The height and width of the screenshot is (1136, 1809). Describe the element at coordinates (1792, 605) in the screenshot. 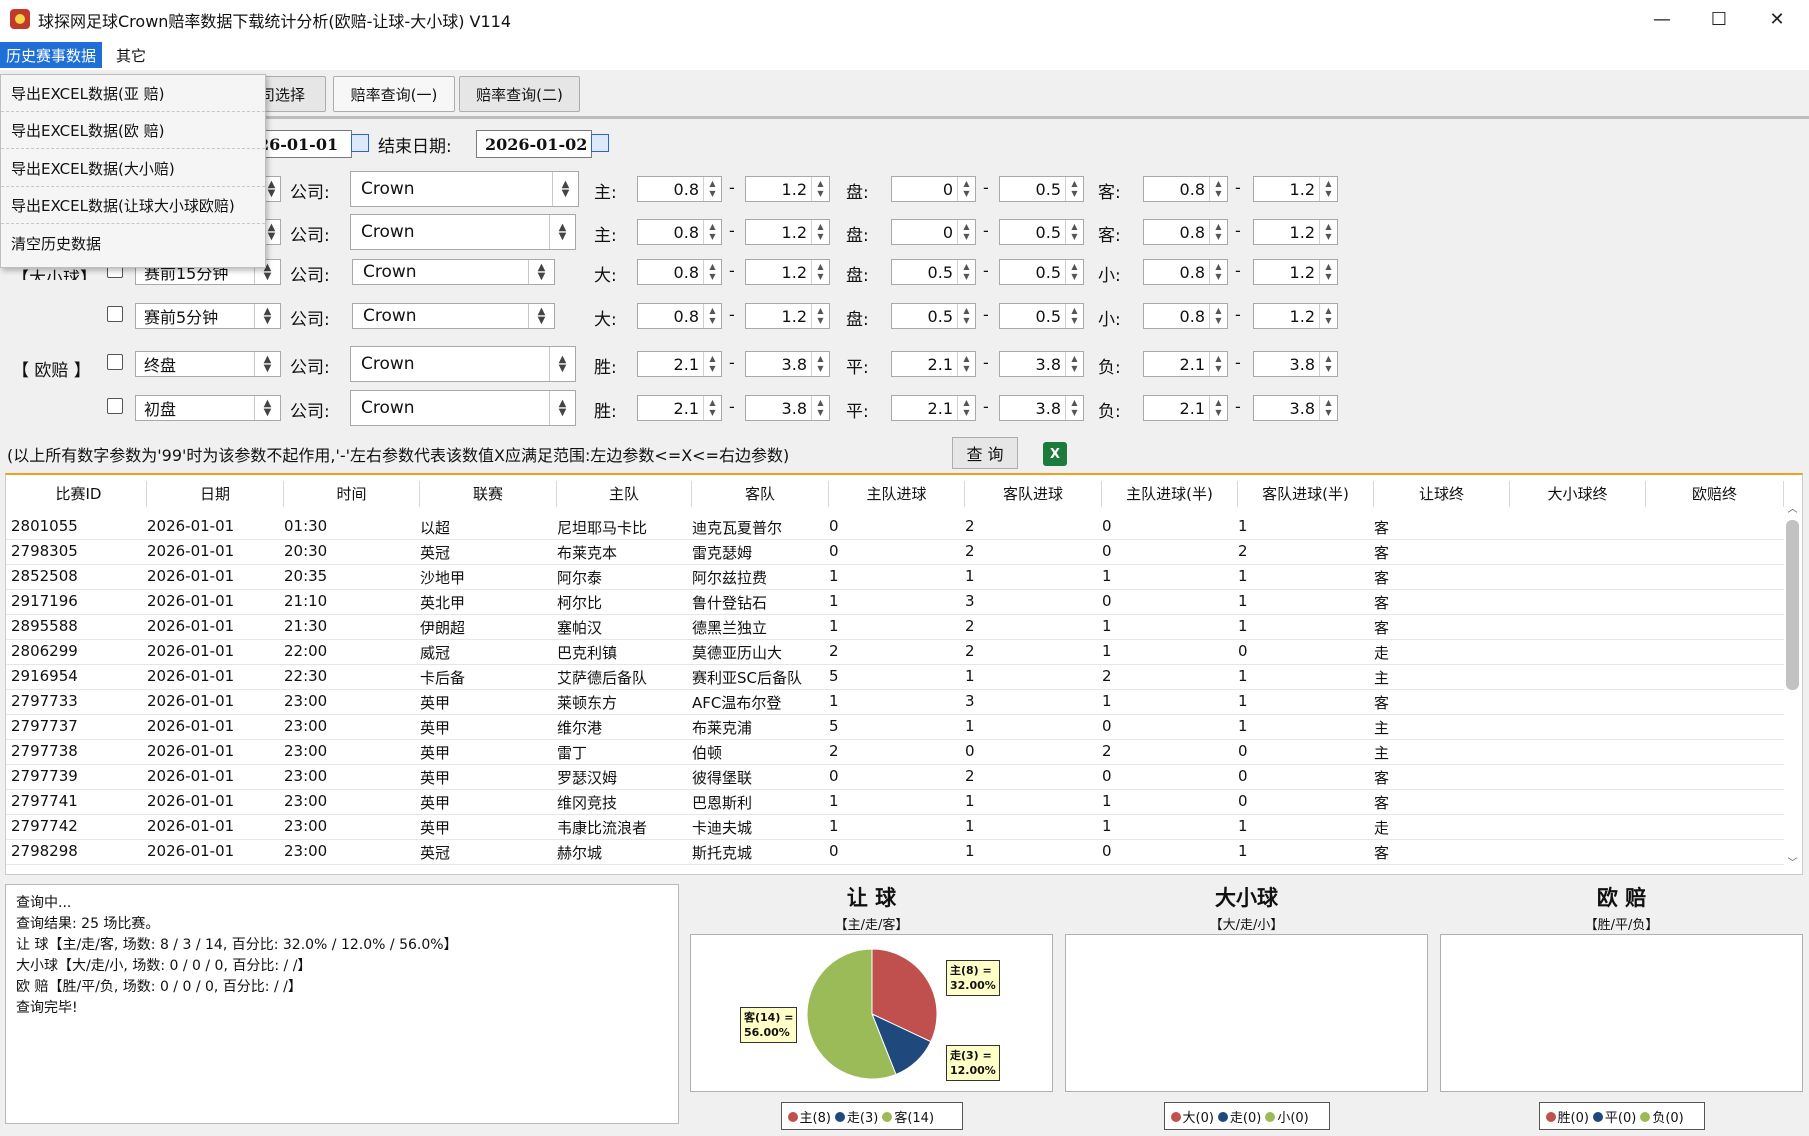

I see `scrollbar-thumb` at that location.